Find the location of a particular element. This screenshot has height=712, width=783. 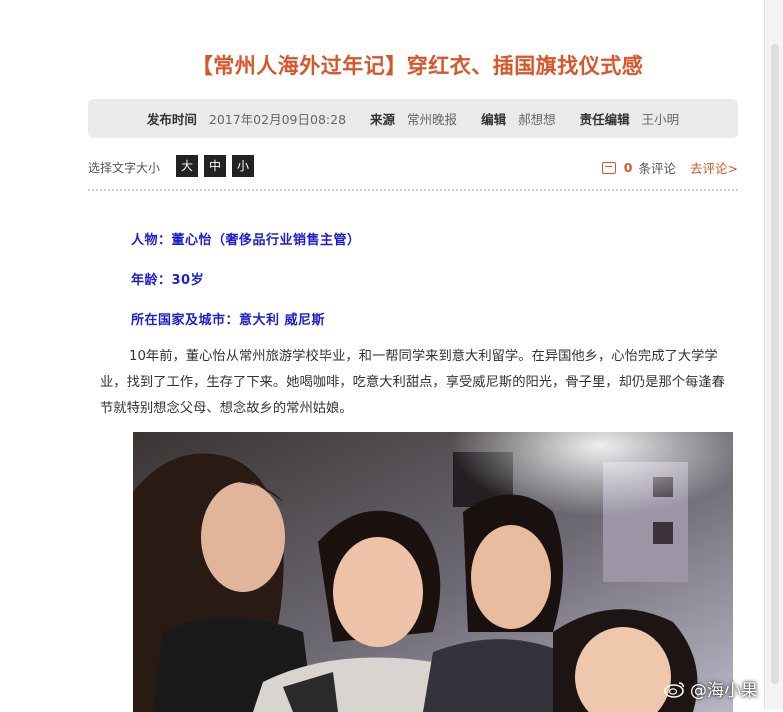

page-scrollbar is located at coordinates (773, 354).